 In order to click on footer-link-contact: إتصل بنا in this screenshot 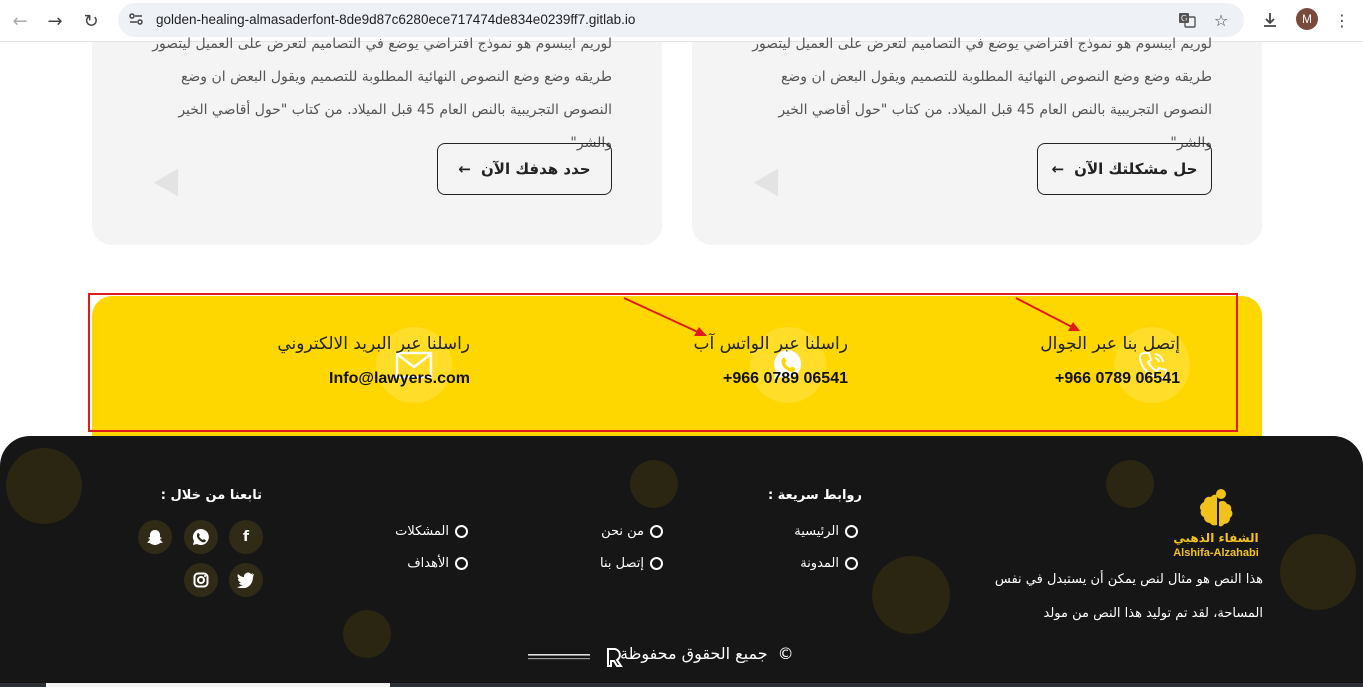, I will do `click(631, 563)`.